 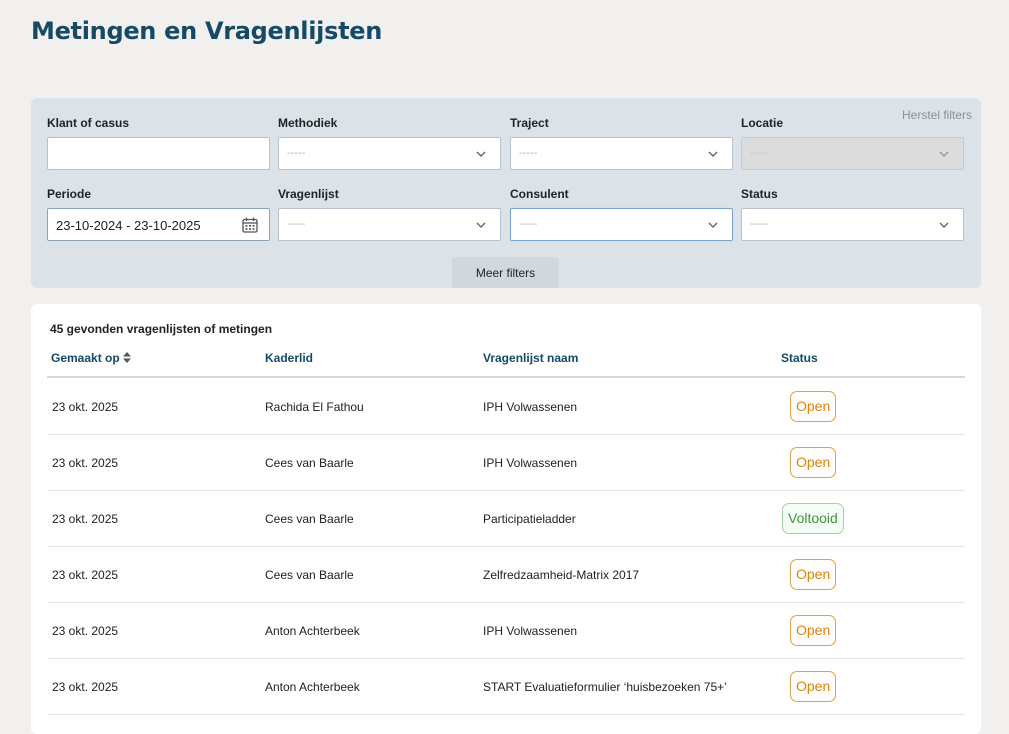 I want to click on column-header-created-label: Gemaakt op, so click(x=85, y=358).